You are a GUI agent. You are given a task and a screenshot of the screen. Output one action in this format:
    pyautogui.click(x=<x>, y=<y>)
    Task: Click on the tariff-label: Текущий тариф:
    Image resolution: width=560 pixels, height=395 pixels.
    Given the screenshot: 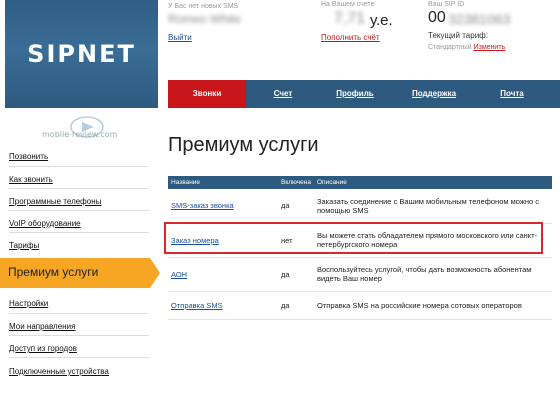 What is the action you would take?
    pyautogui.click(x=458, y=35)
    